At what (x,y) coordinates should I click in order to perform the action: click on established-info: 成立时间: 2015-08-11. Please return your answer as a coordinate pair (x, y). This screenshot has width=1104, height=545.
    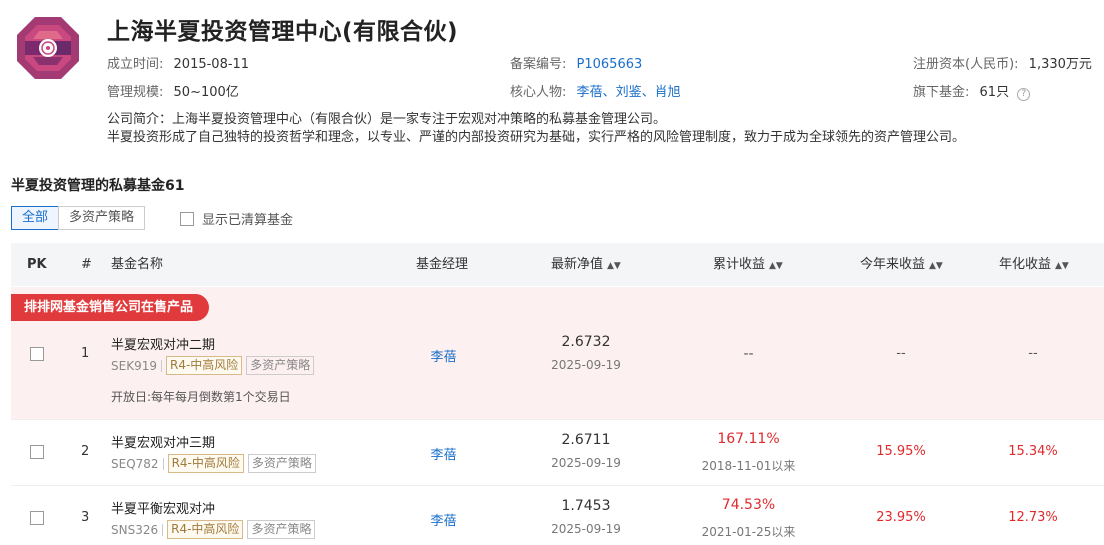
    Looking at the image, I should click on (178, 65).